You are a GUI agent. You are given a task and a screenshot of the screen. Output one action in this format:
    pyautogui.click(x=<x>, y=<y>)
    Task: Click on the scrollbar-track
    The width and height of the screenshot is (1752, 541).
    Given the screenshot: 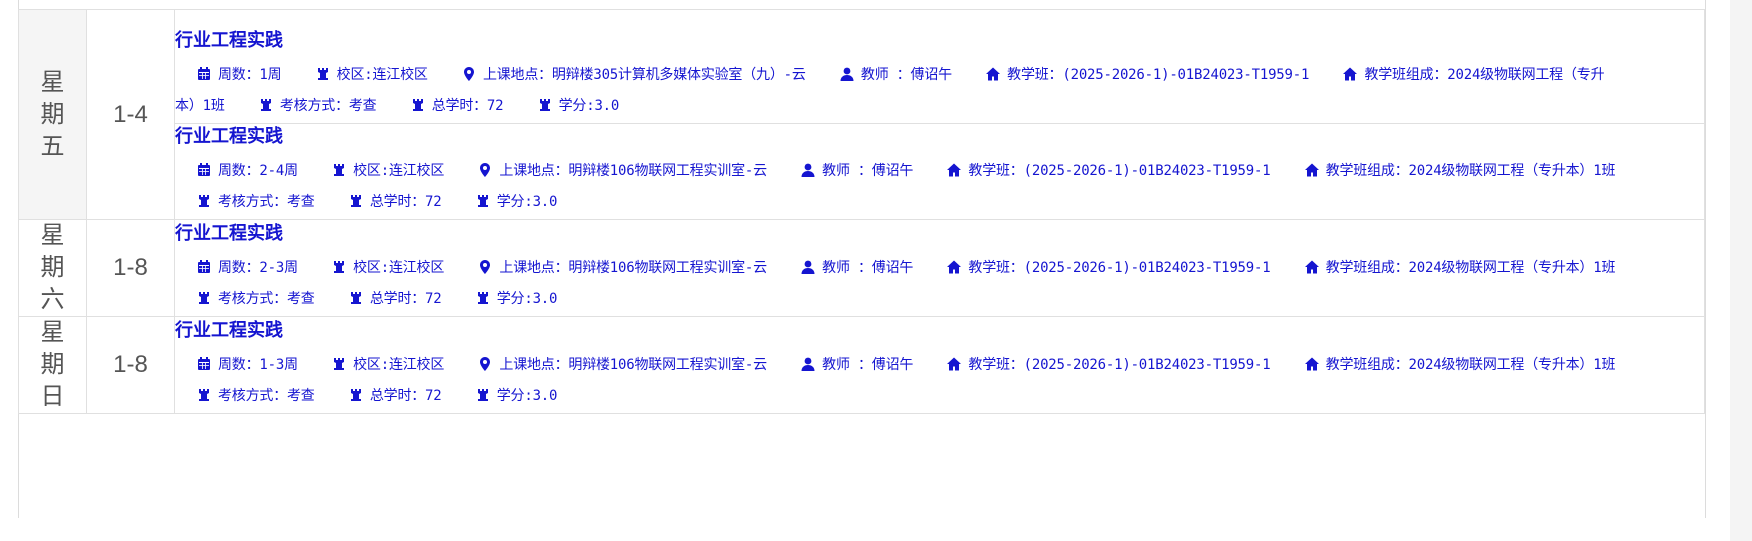 What is the action you would take?
    pyautogui.click(x=1741, y=270)
    